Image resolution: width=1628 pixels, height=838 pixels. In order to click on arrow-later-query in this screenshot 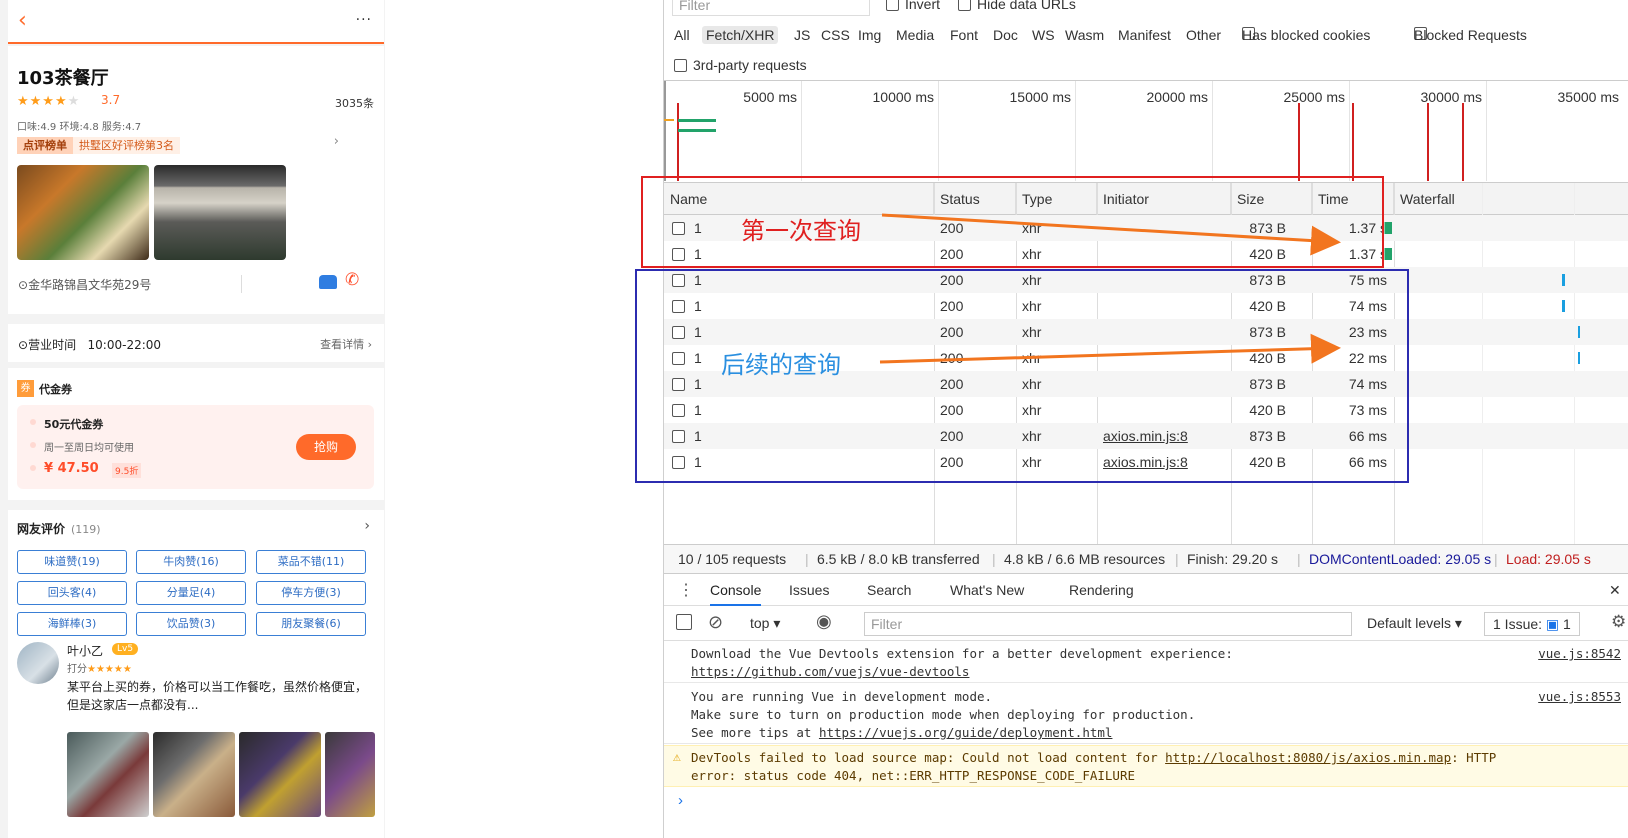, I will do `click(1110, 348)`.